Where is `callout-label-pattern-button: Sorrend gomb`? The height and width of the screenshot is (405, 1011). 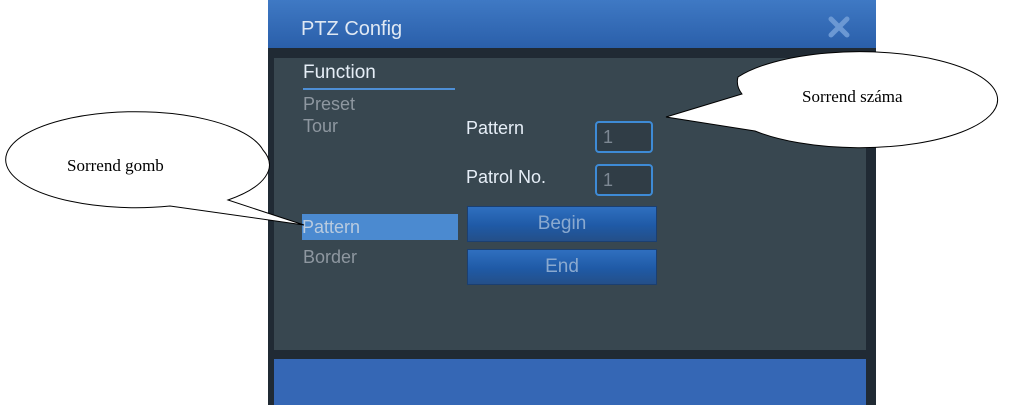 callout-label-pattern-button: Sorrend gomb is located at coordinates (115, 165).